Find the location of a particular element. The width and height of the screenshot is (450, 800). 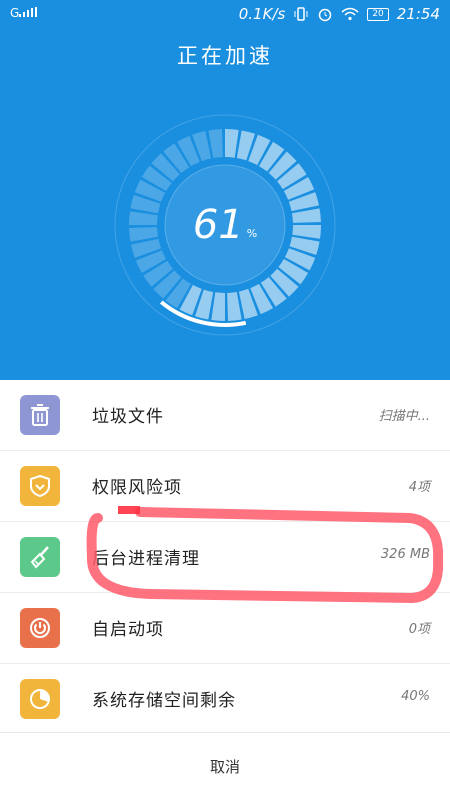

pie-chart-icon is located at coordinates (40, 699).